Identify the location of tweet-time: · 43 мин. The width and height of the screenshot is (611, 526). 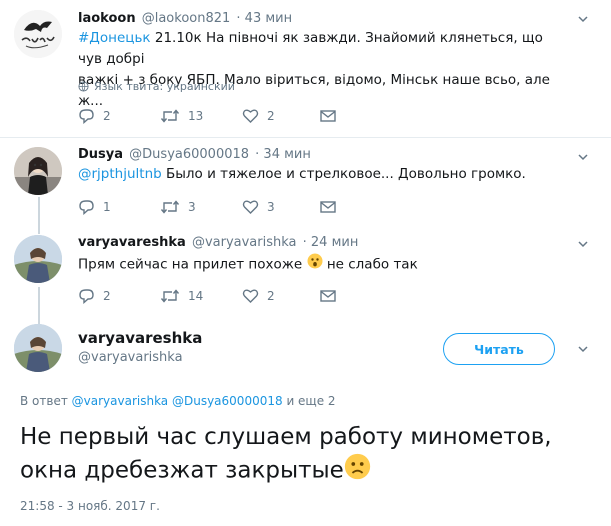
(264, 18).